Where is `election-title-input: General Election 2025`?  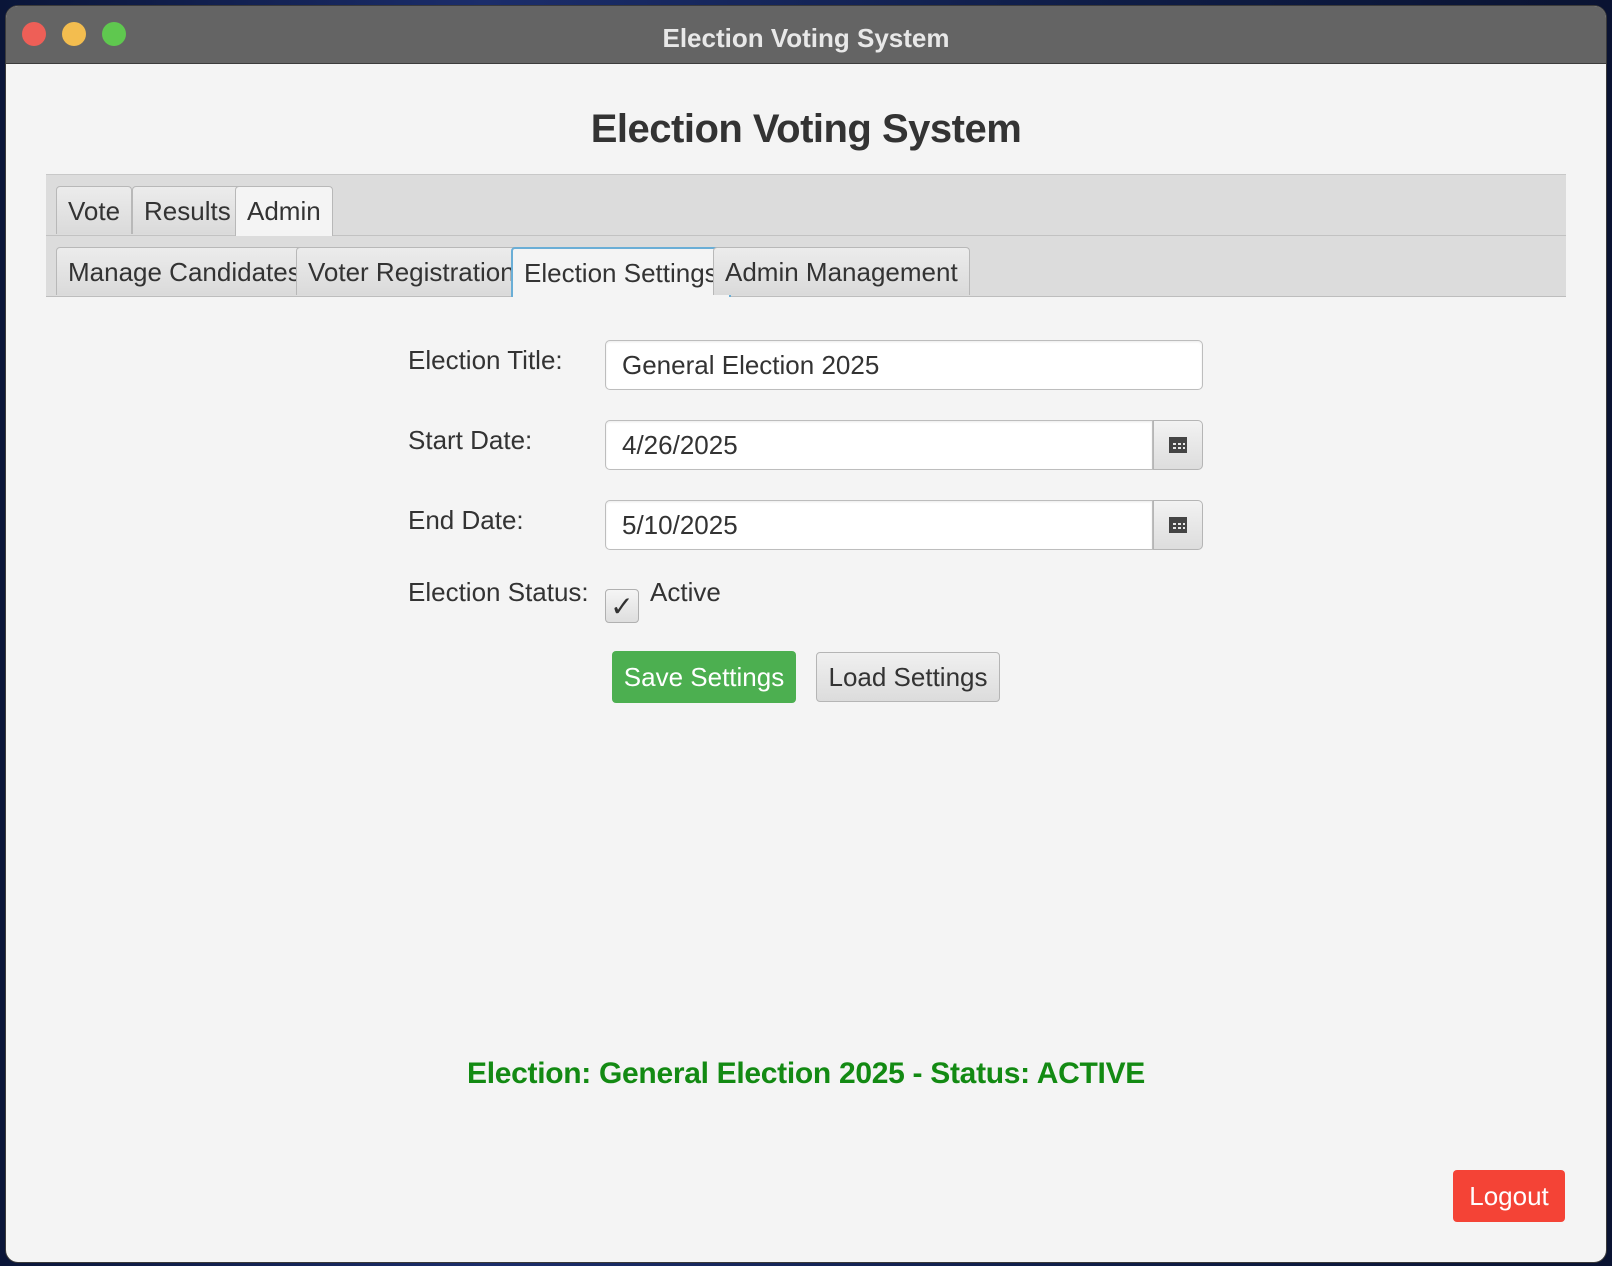 election-title-input: General Election 2025 is located at coordinates (904, 365).